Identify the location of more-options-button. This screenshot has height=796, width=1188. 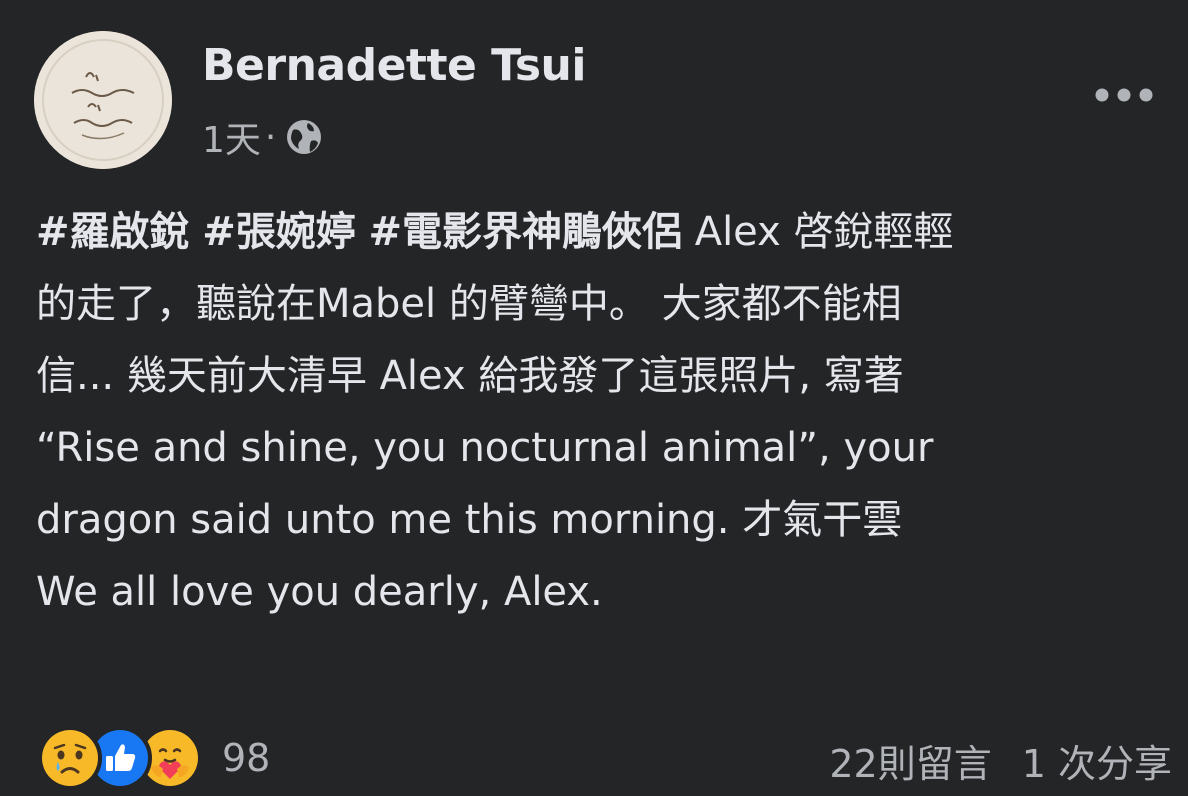
(1124, 95).